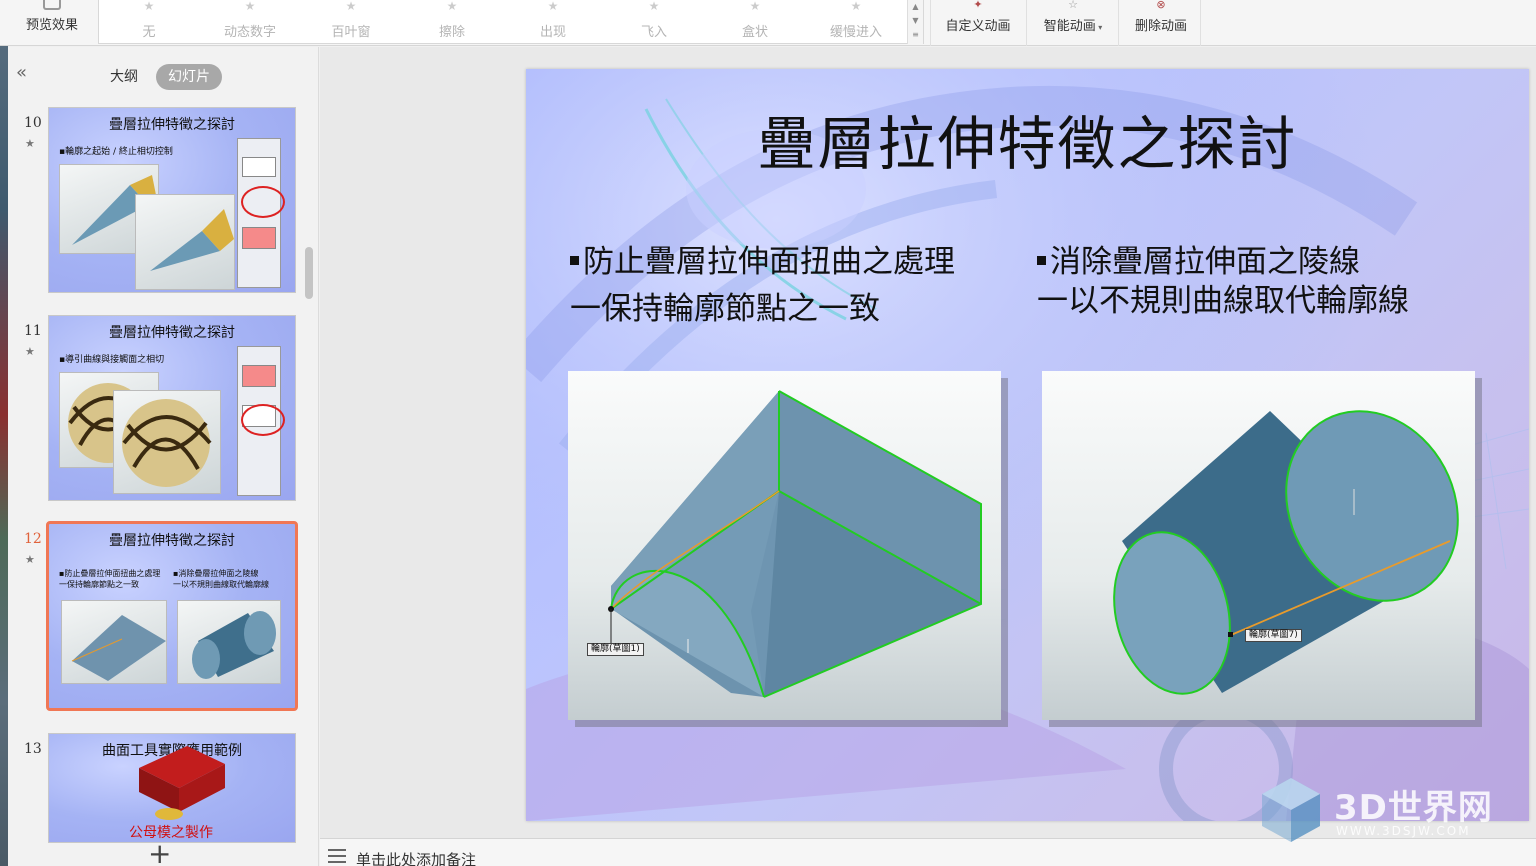 The width and height of the screenshot is (1536, 866). Describe the element at coordinates (855, 32) in the screenshot. I see `anim-label: 缓慢进入` at that location.